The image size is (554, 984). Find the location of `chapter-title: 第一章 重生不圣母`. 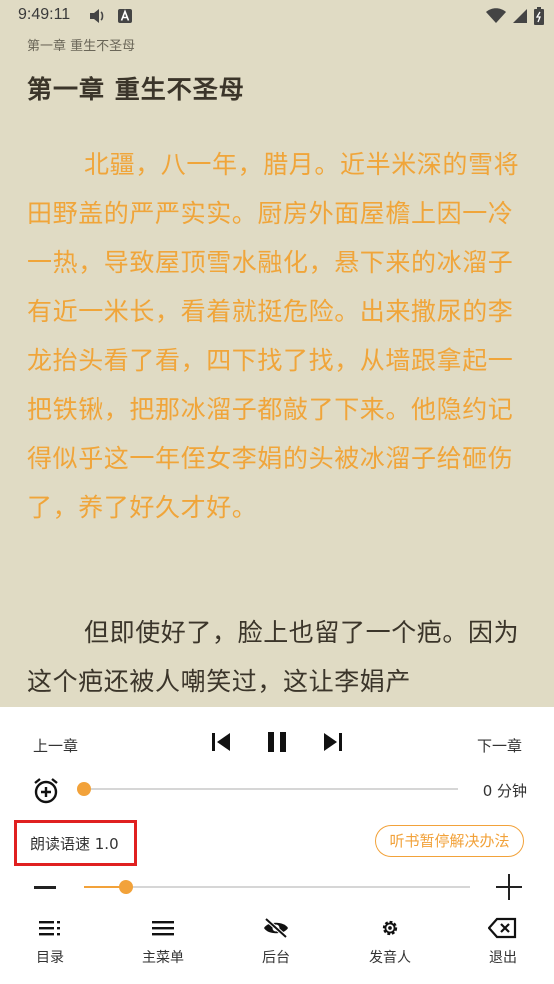

chapter-title: 第一章 重生不圣母 is located at coordinates (136, 89).